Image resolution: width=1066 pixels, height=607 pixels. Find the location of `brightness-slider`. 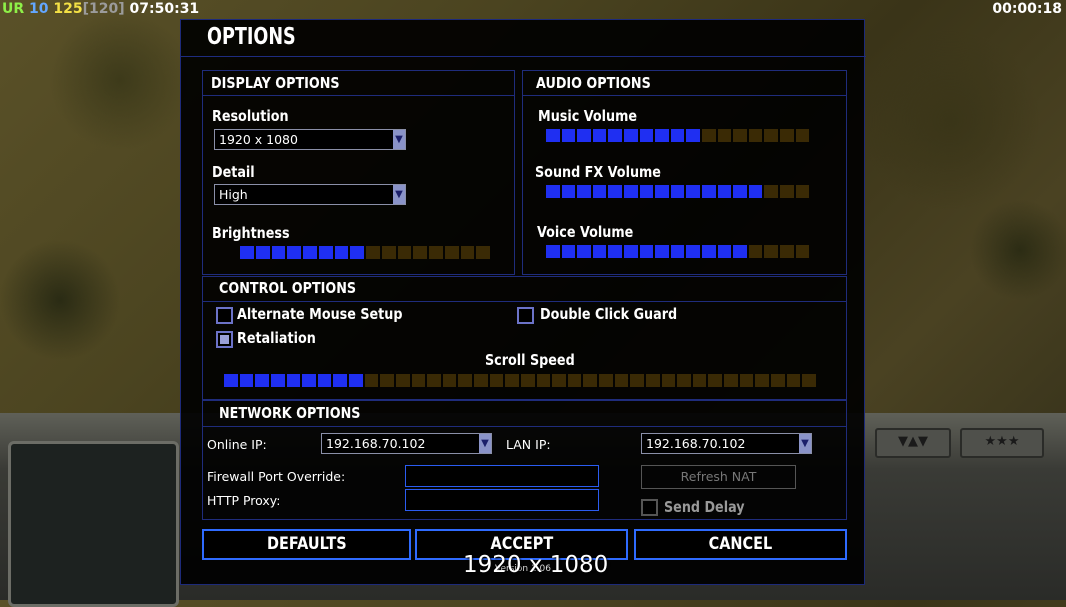

brightness-slider is located at coordinates (365, 252).